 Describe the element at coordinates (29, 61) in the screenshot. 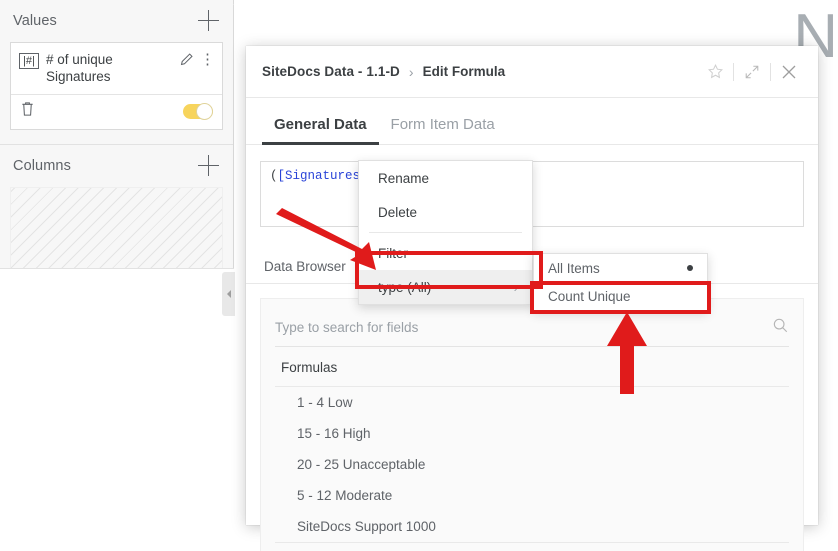

I see `number-field-icon: |#|` at that location.